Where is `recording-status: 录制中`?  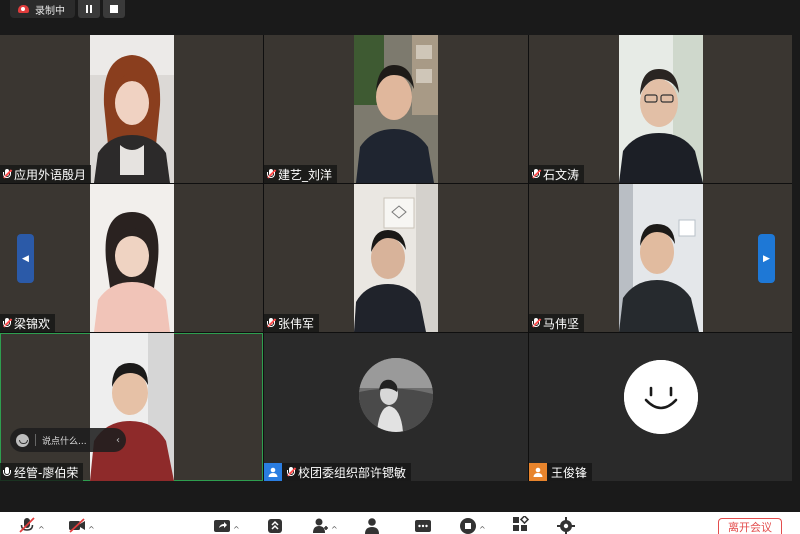
recording-status: 录制中 is located at coordinates (42, 9).